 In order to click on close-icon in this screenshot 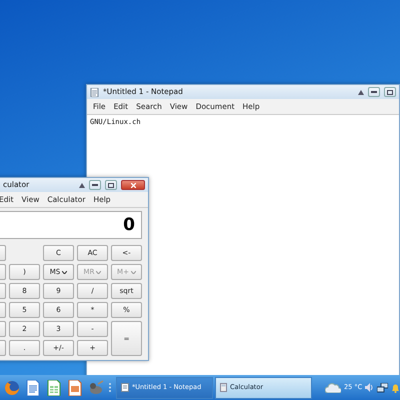, I will do `click(133, 185)`.